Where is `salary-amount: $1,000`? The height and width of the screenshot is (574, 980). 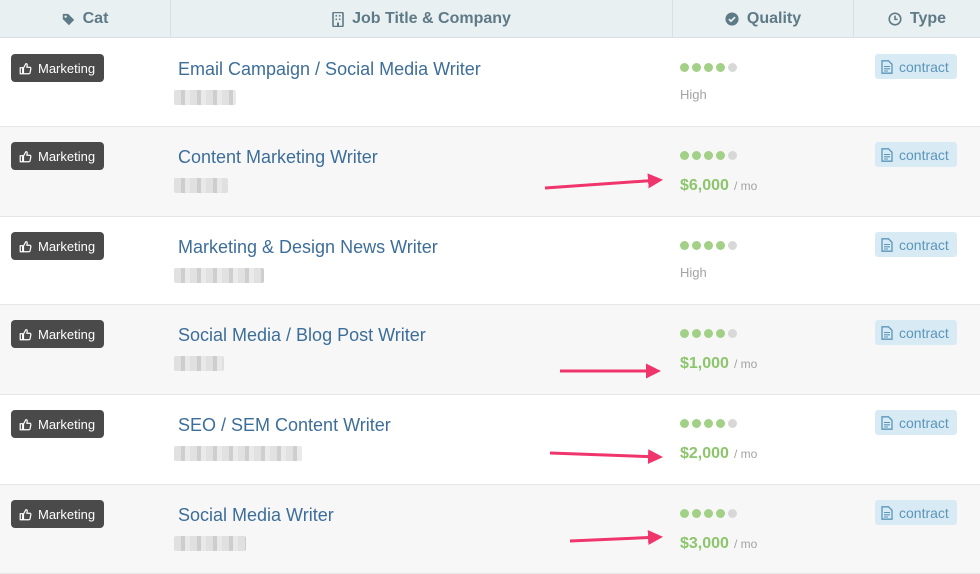
salary-amount: $1,000 is located at coordinates (704, 363).